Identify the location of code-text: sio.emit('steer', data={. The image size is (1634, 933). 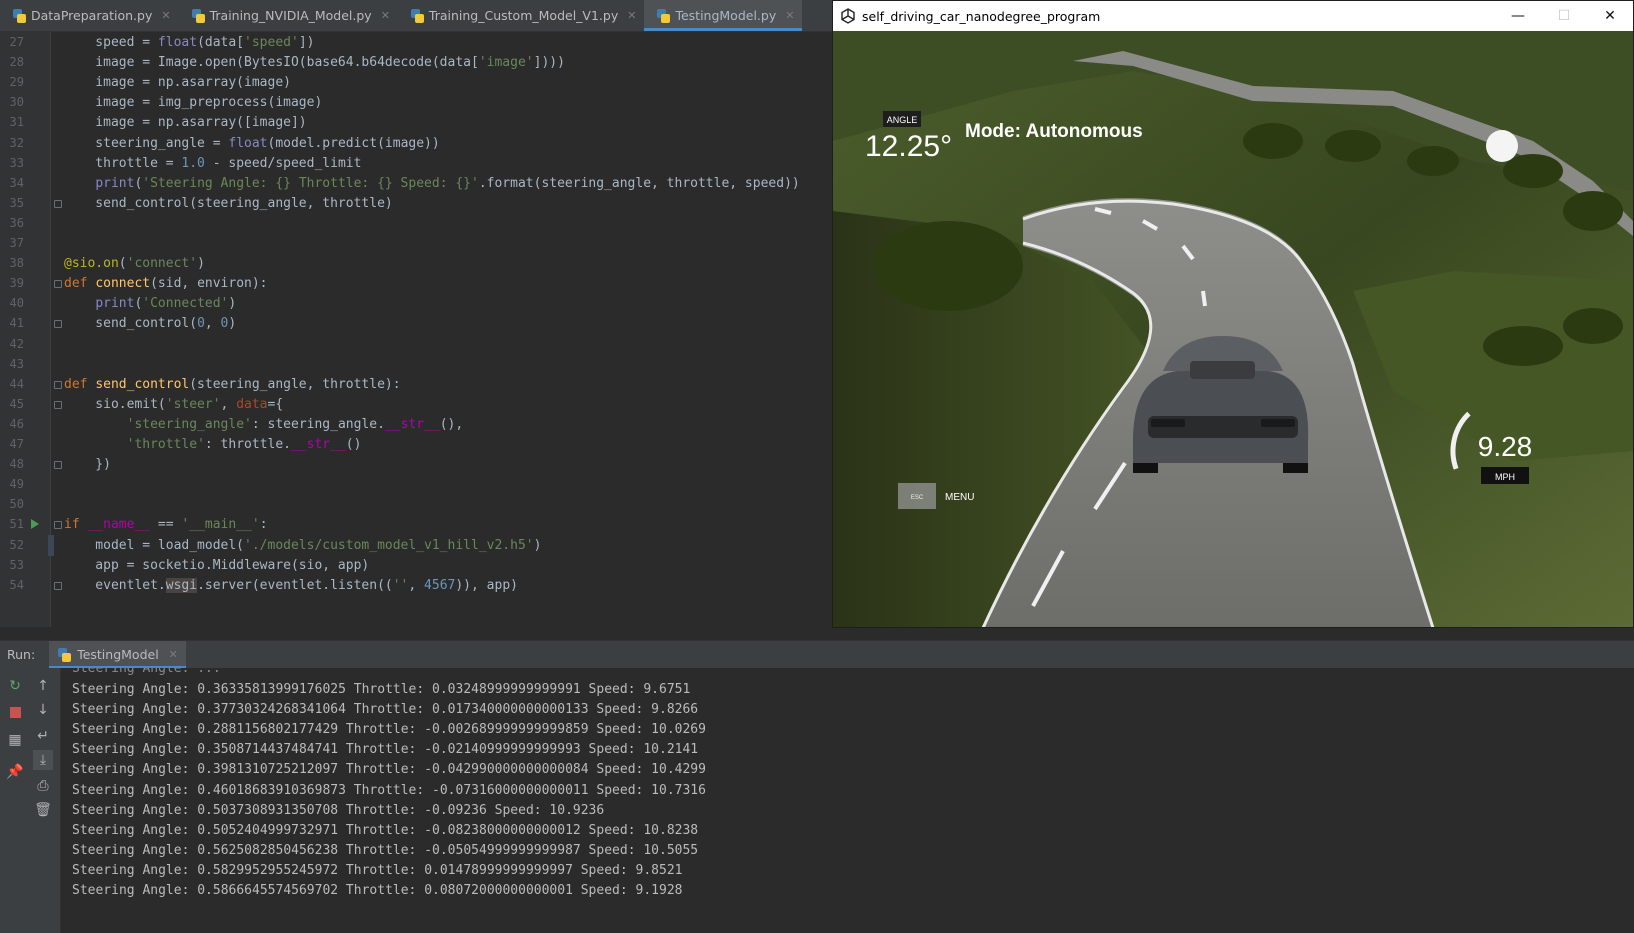
(174, 404).